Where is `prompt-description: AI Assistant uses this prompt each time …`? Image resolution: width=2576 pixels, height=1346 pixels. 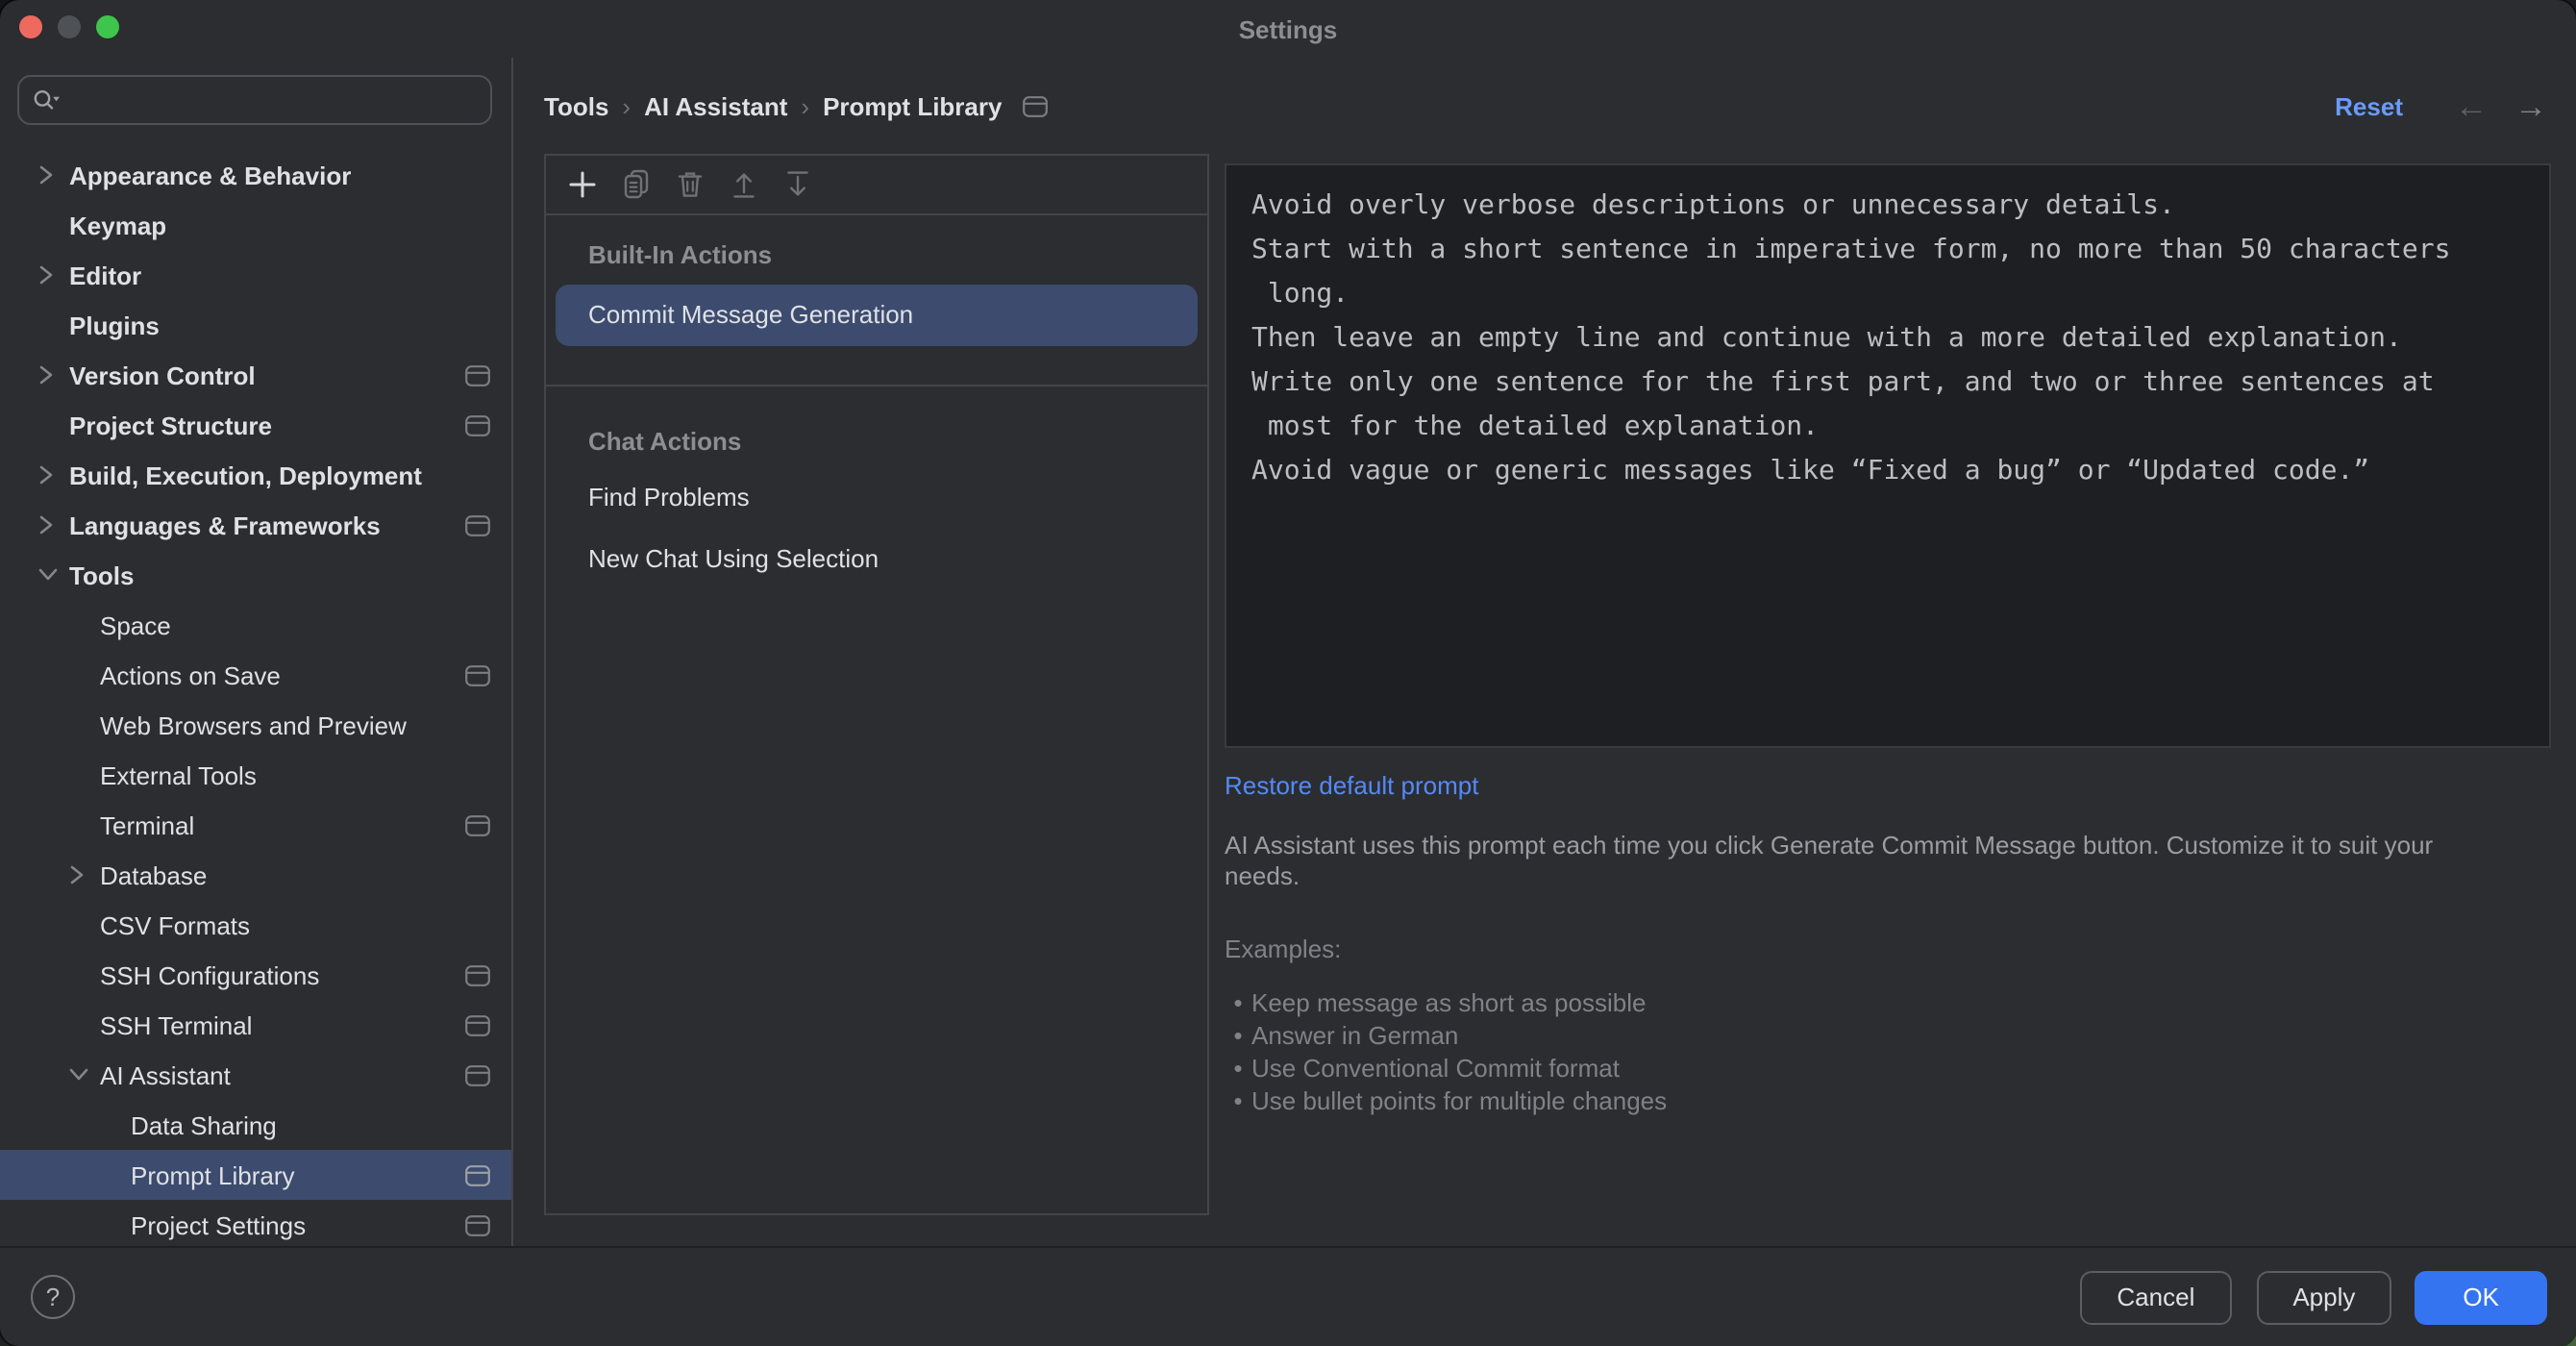 prompt-description: AI Assistant uses this prompt each time … is located at coordinates (1888, 861).